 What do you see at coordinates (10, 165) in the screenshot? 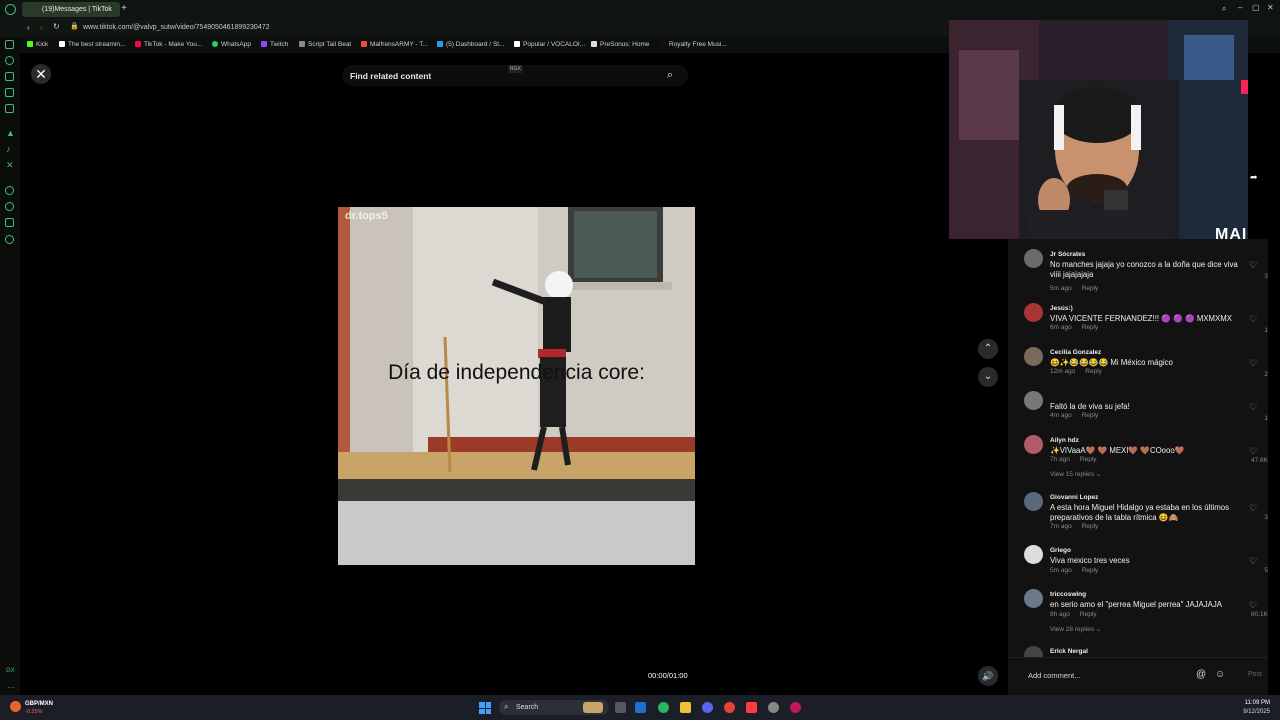
I see `sidebar-x-icon: ✕` at bounding box center [10, 165].